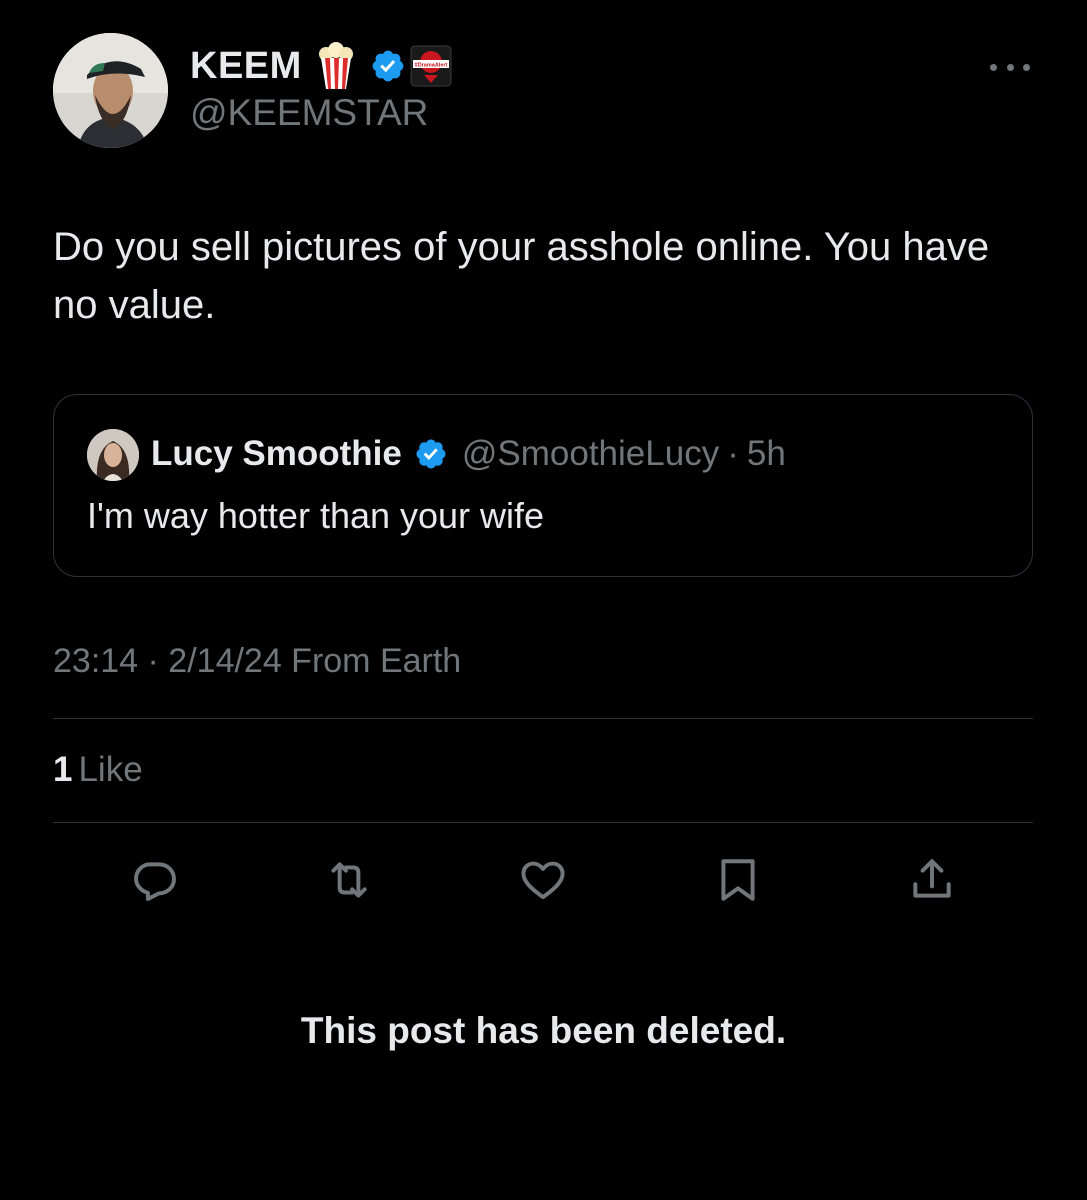 Image resolution: width=1087 pixels, height=1200 pixels. What do you see at coordinates (590, 454) in the screenshot?
I see `quoted-handle: @SmoothieLucy` at bounding box center [590, 454].